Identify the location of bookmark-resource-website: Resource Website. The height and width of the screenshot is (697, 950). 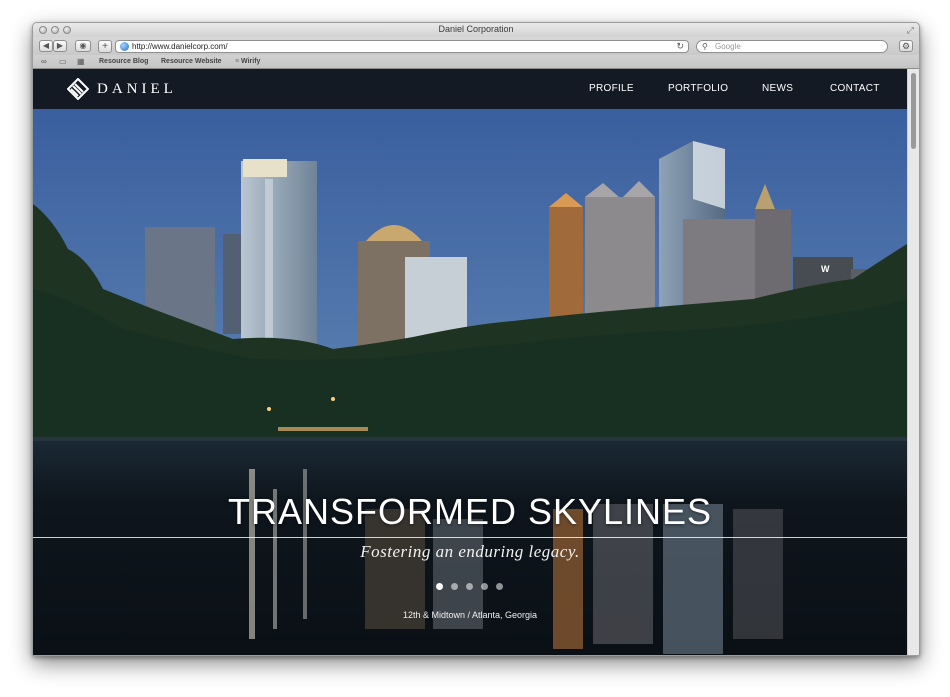
(191, 61).